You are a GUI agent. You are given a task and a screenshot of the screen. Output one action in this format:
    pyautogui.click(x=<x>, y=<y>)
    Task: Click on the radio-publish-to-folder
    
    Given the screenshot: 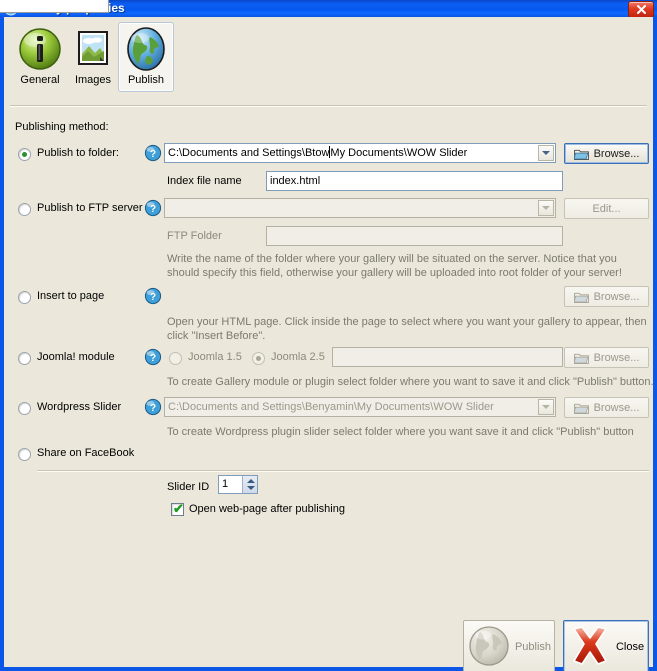 What is the action you would take?
    pyautogui.click(x=24, y=154)
    